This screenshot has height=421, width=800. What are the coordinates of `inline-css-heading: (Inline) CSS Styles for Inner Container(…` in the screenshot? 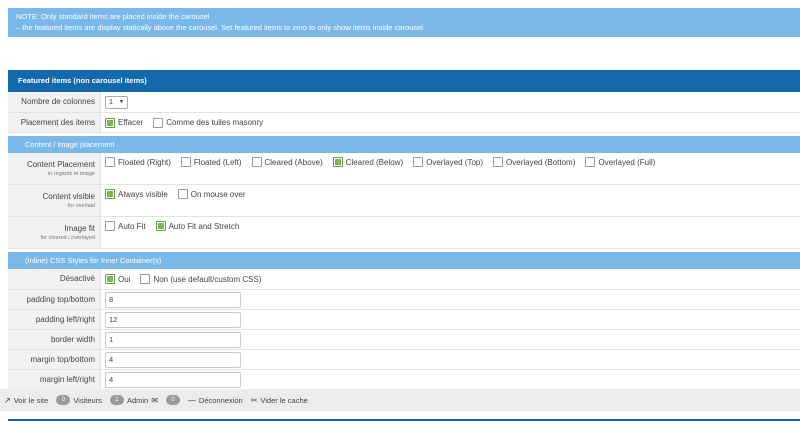 It's located at (404, 260).